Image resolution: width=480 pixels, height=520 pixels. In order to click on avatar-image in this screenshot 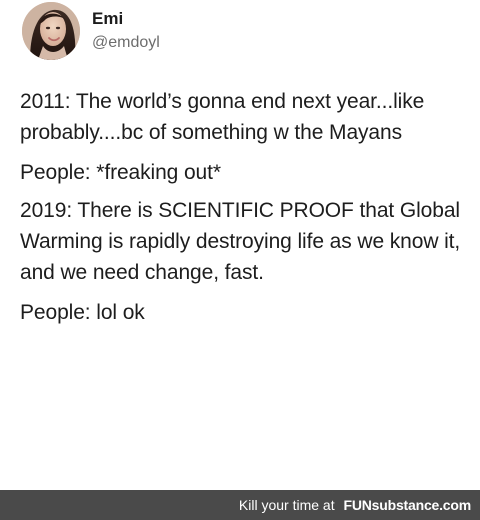, I will do `click(51, 31)`.